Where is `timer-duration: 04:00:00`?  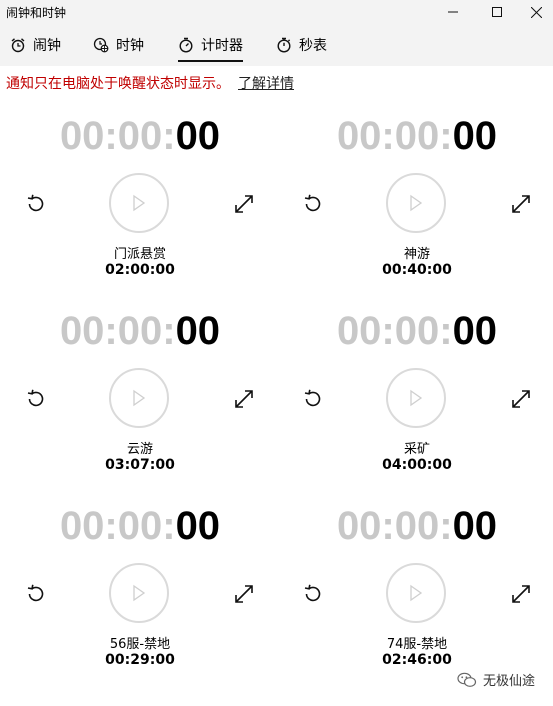
timer-duration: 04:00:00 is located at coordinates (417, 465).